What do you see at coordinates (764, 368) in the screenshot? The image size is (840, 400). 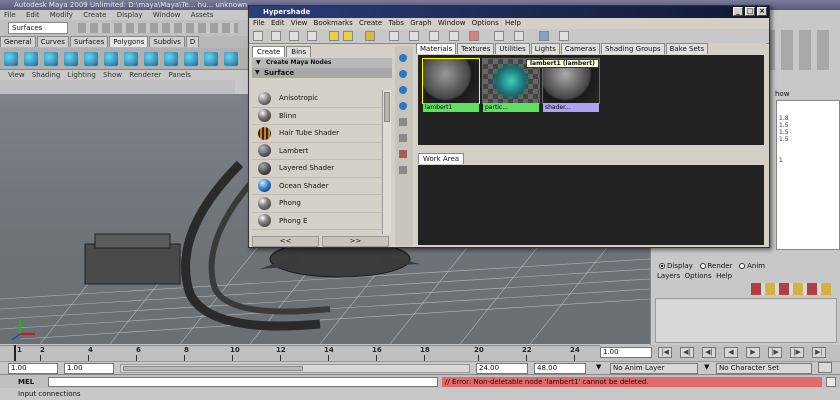 I see `character-set-select: No Character Set` at bounding box center [764, 368].